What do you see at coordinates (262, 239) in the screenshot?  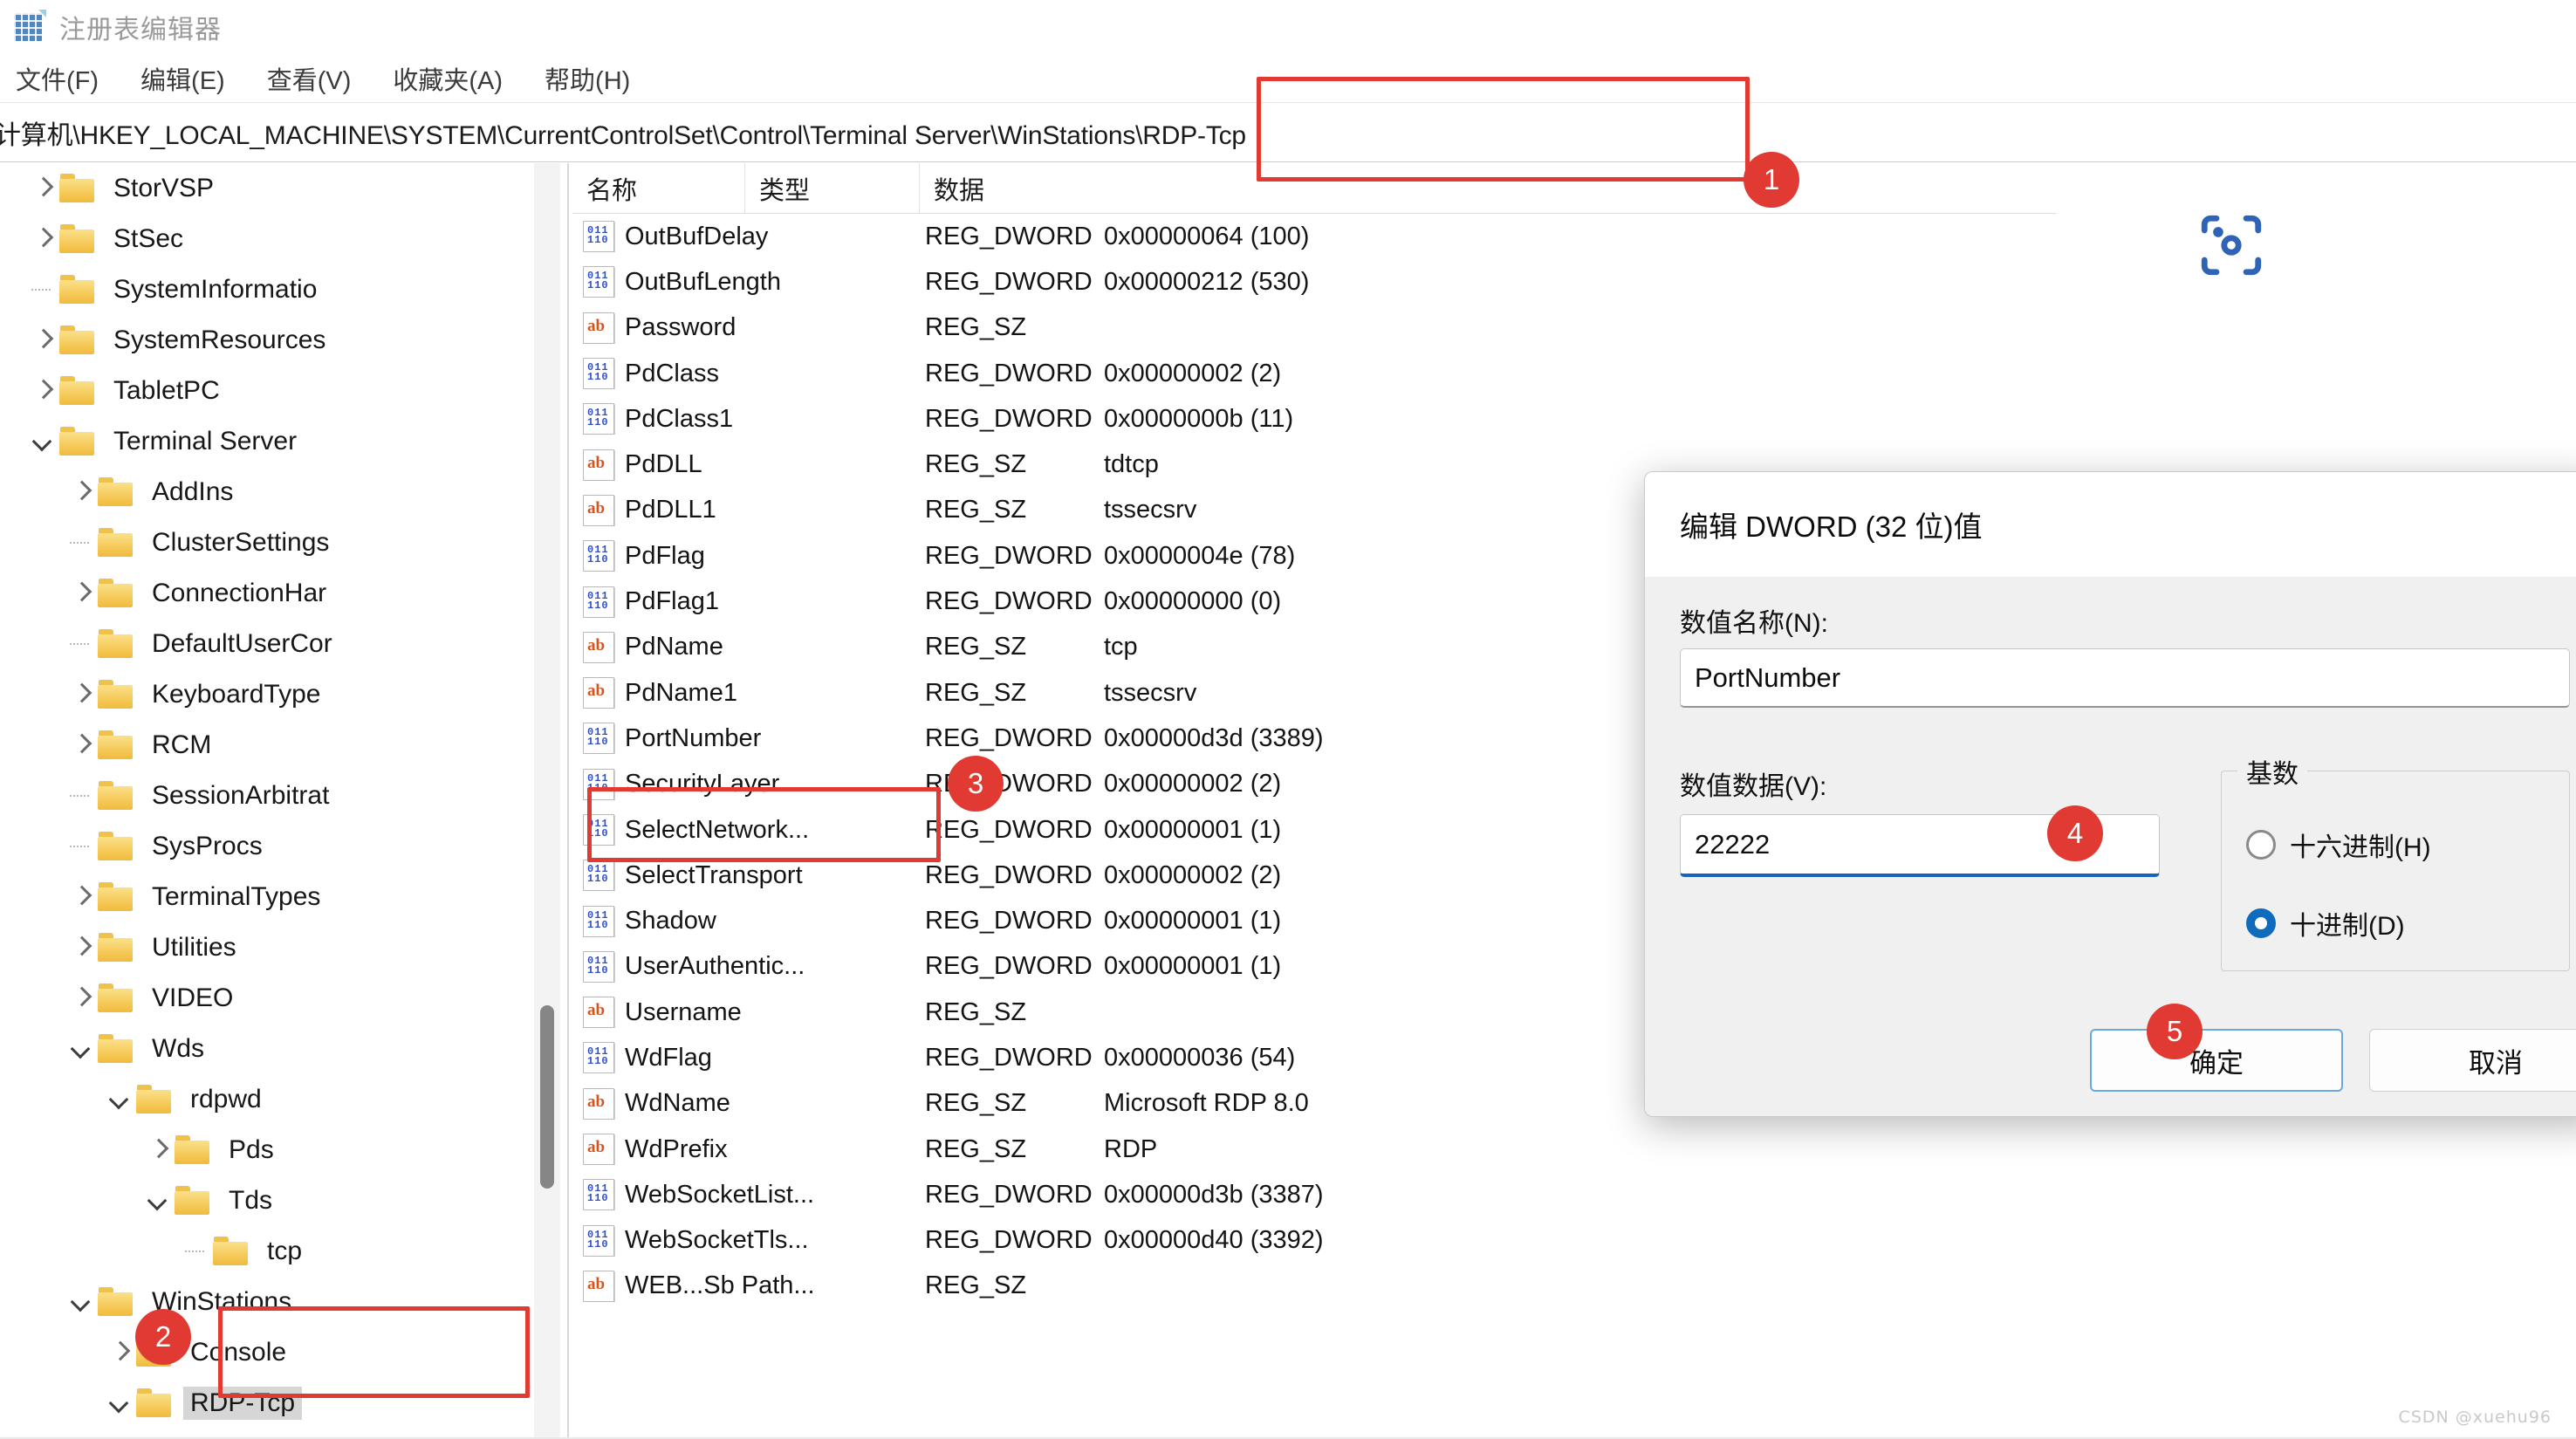 I see `tree-item-stsec: StSec` at bounding box center [262, 239].